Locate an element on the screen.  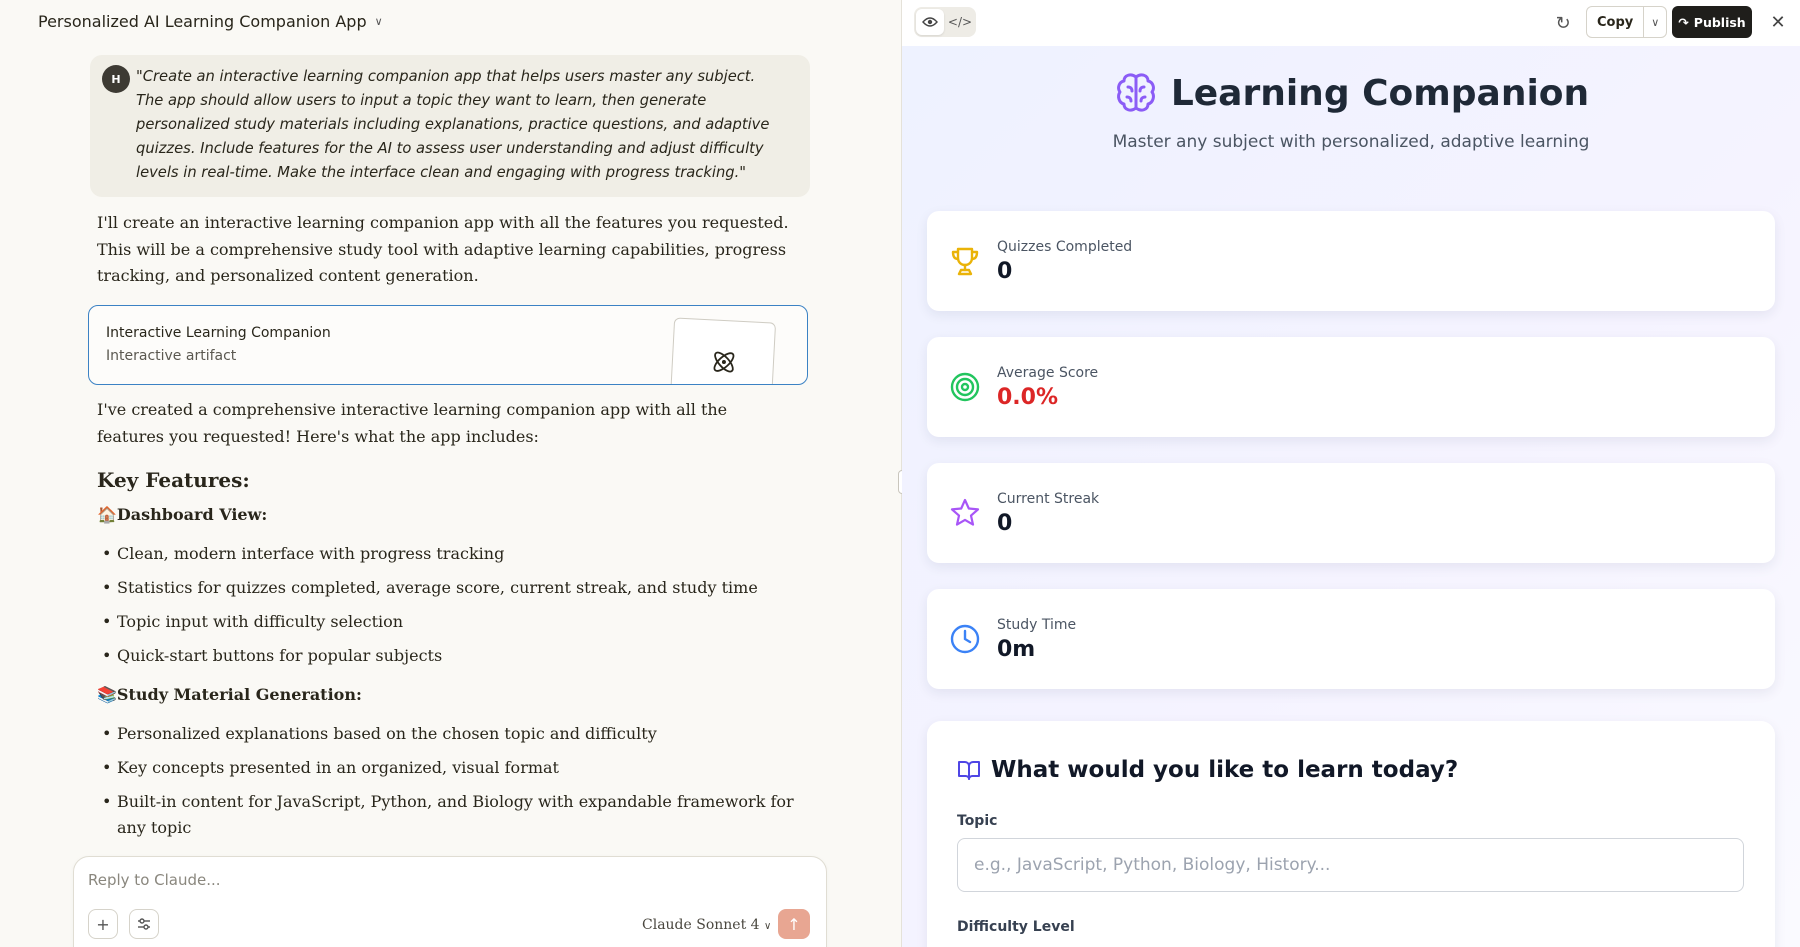
model-selector: Claude Sonnet 4 ∨ is located at coordinates (706, 925).